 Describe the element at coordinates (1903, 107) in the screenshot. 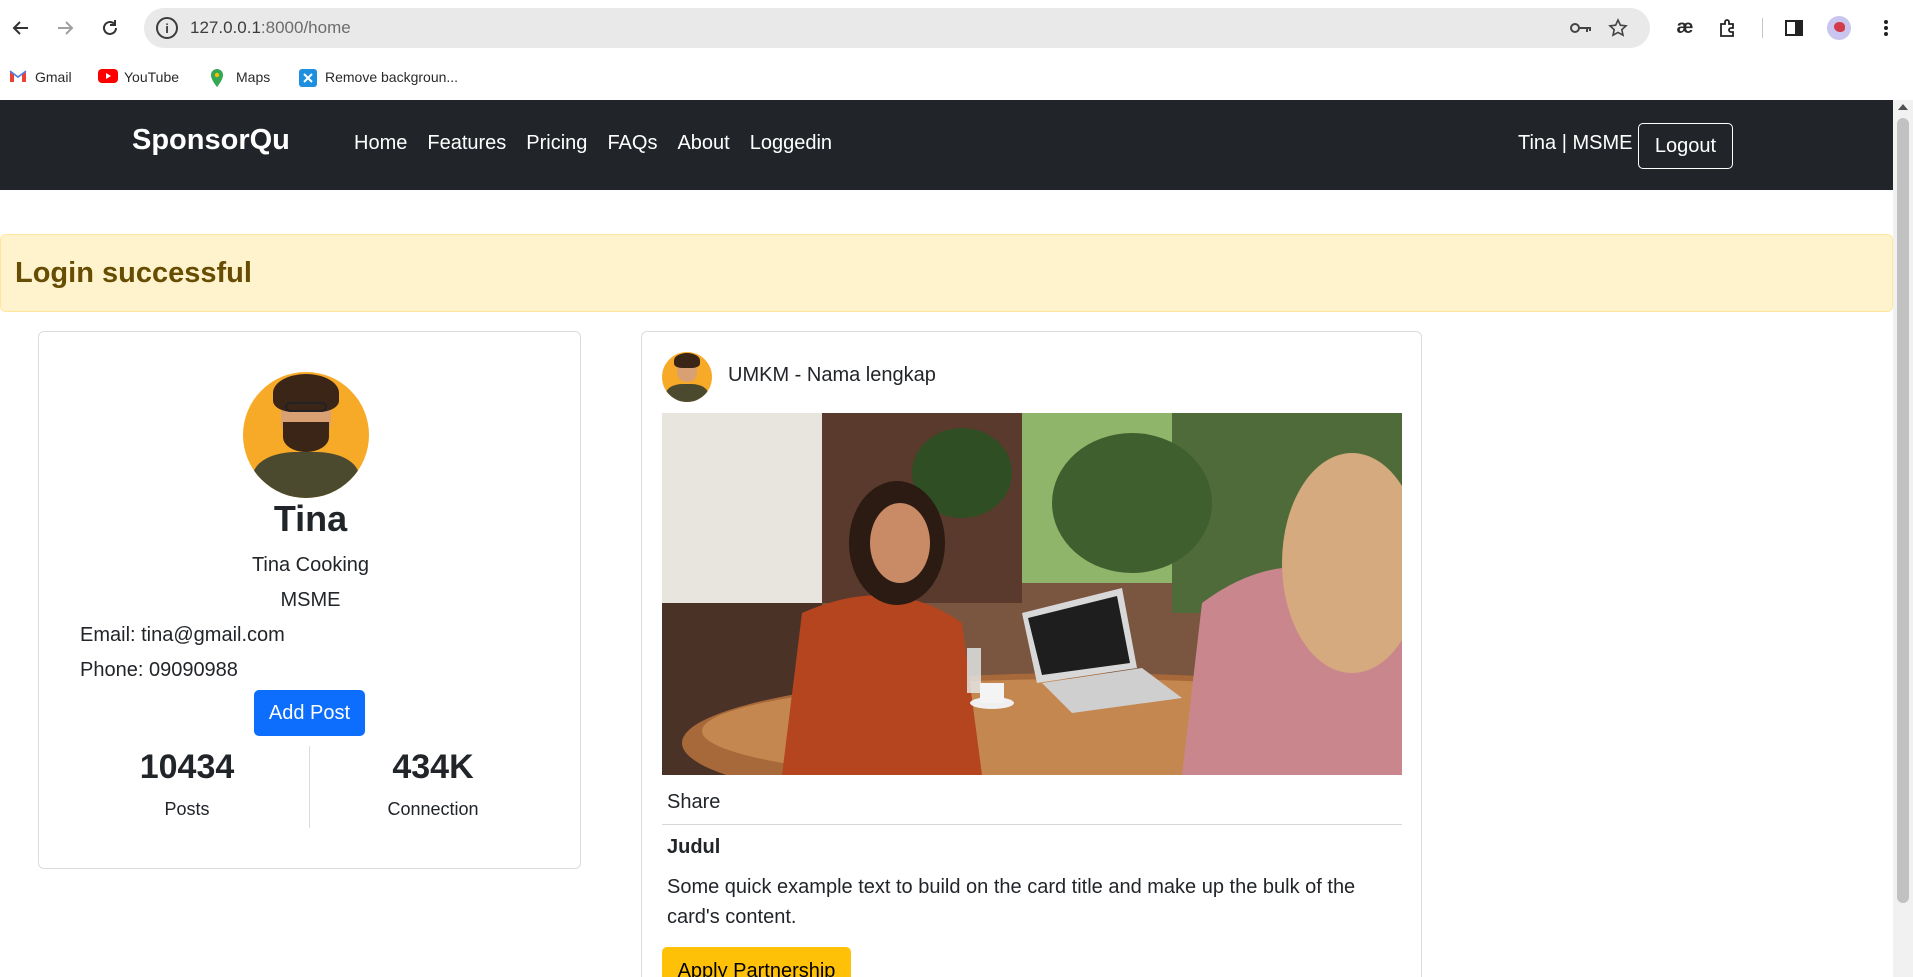

I see `scroll-up-arrow-icon` at that location.